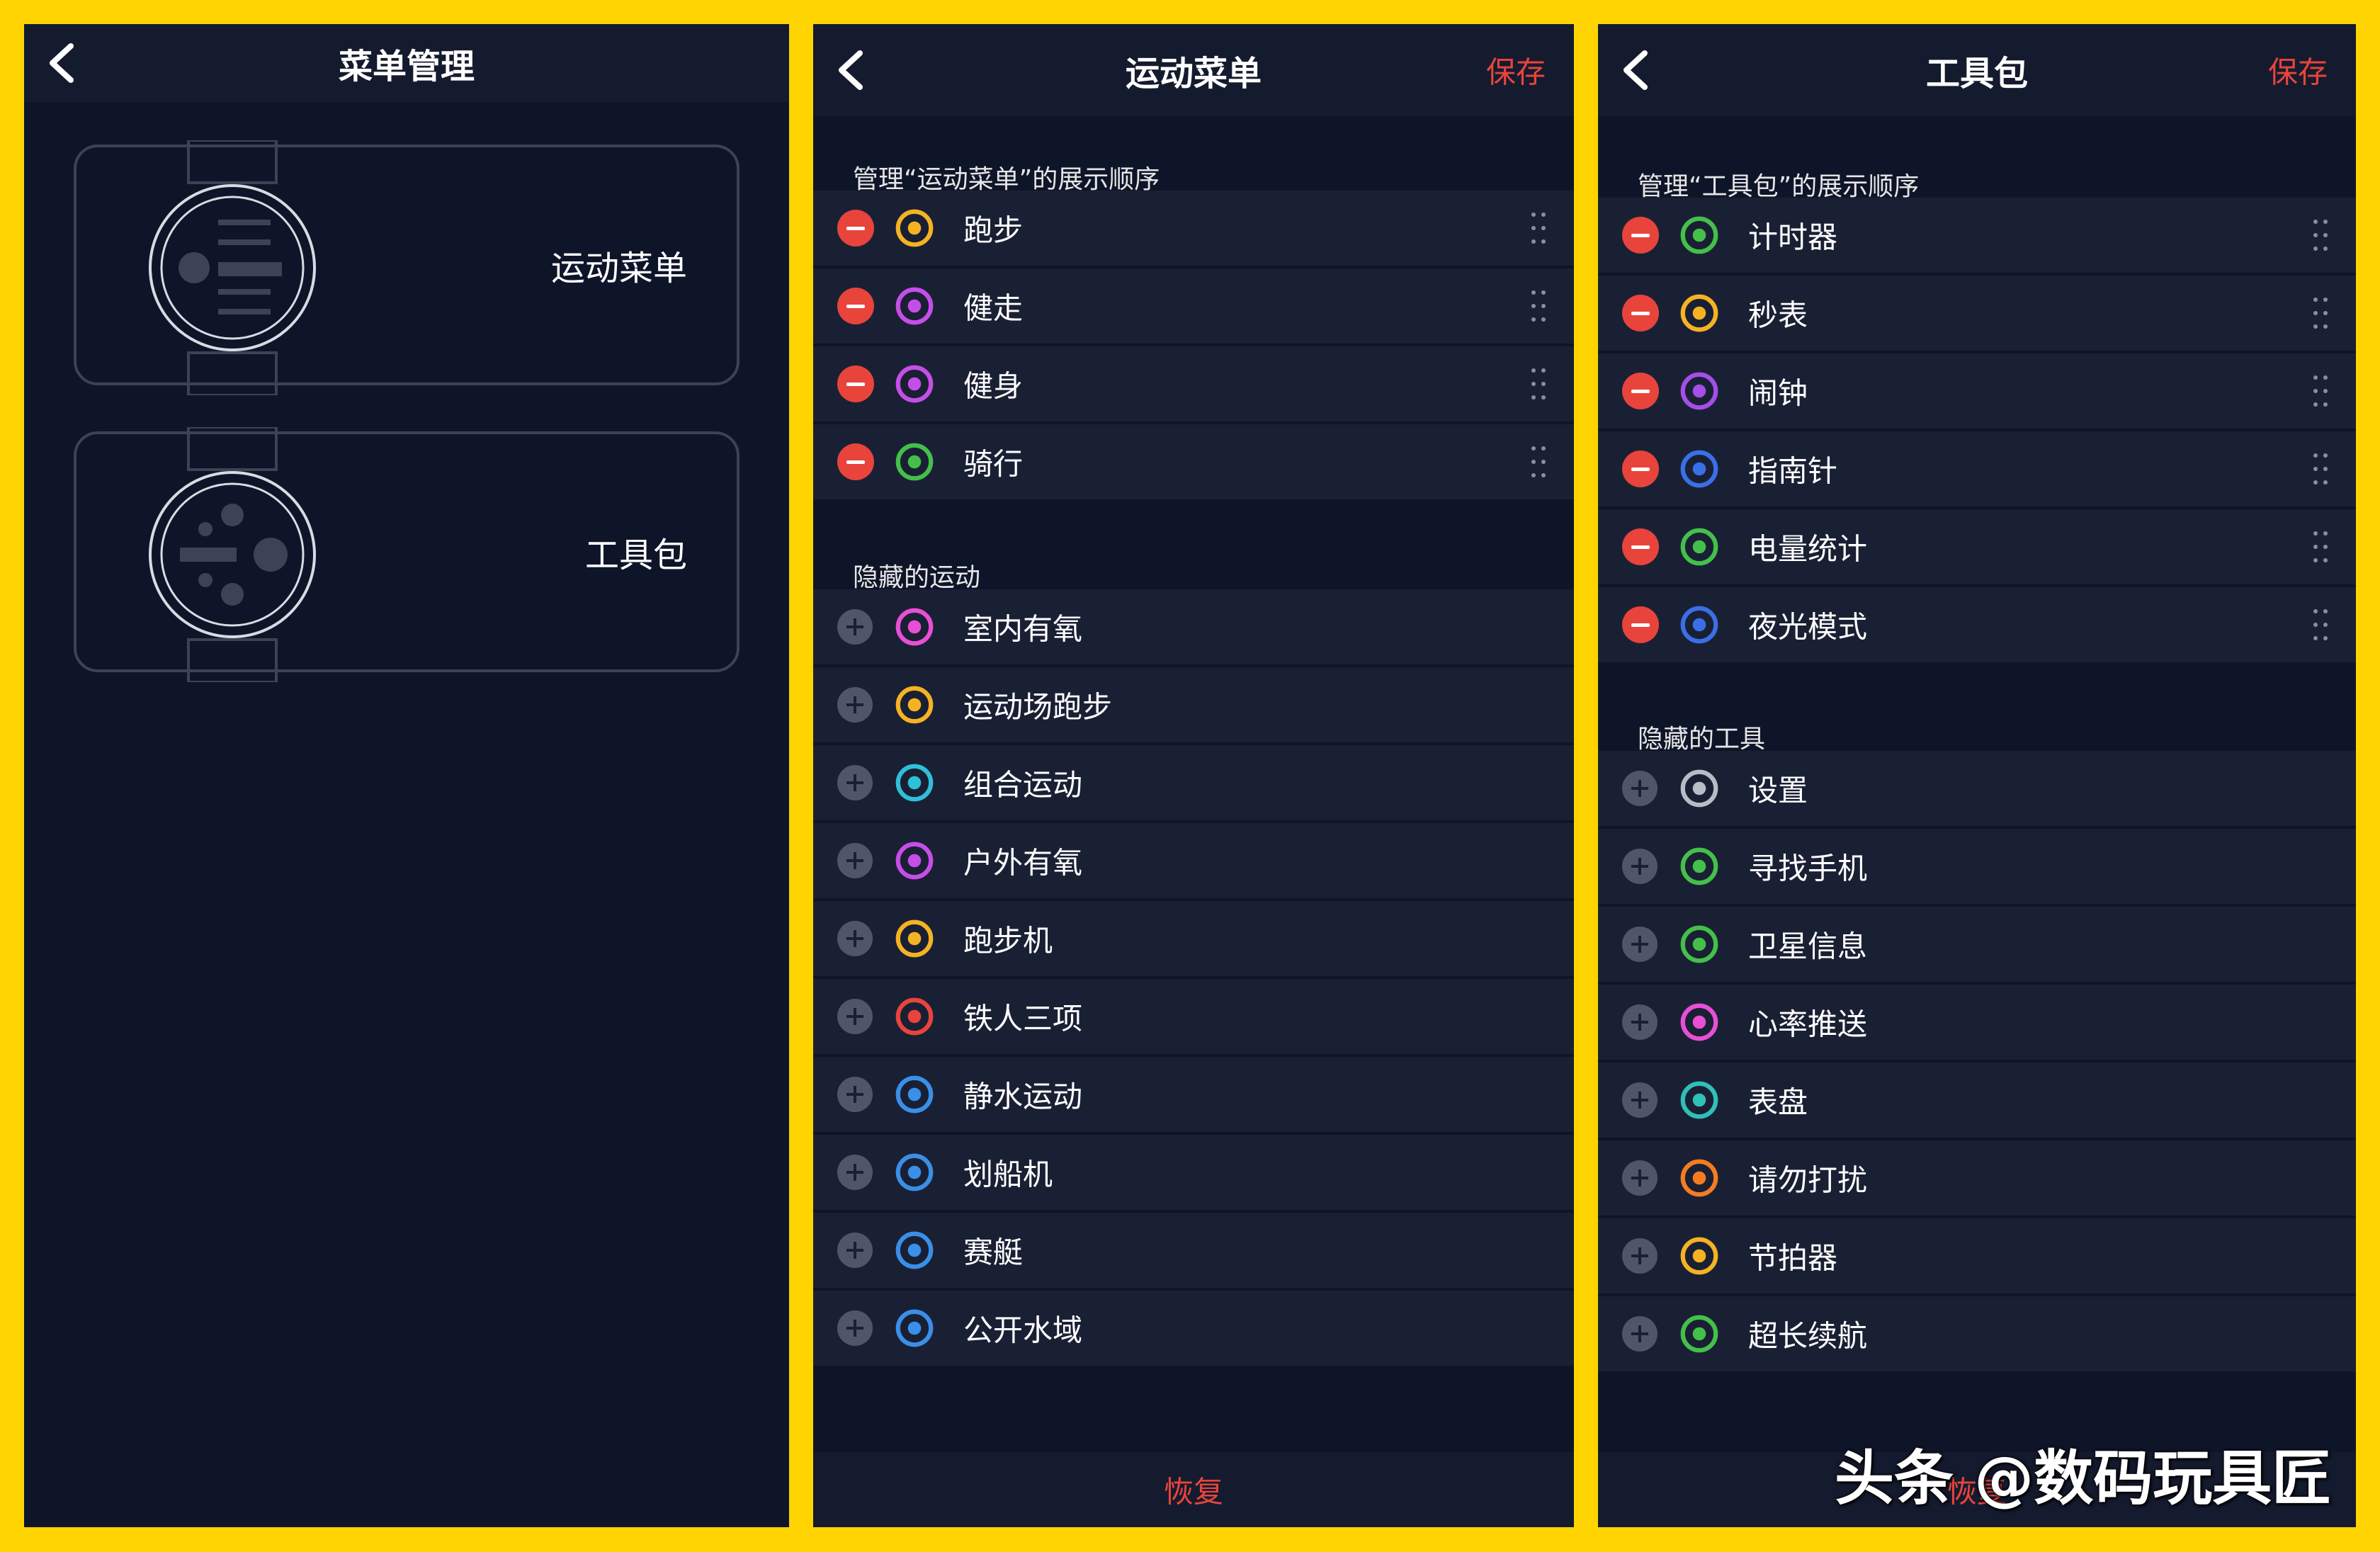 The width and height of the screenshot is (2380, 1552). What do you see at coordinates (1977, 788) in the screenshot?
I see `list-item: 设置` at bounding box center [1977, 788].